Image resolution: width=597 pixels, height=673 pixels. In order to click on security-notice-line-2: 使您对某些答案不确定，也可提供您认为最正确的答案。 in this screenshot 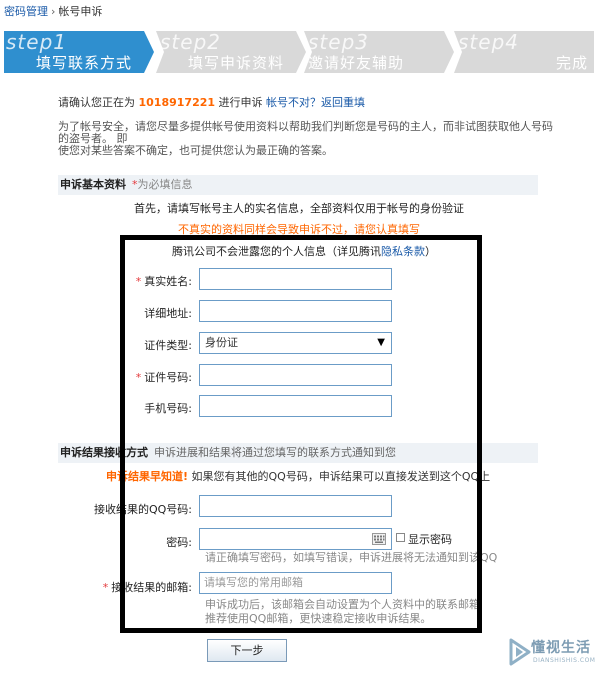, I will do `click(195, 150)`.